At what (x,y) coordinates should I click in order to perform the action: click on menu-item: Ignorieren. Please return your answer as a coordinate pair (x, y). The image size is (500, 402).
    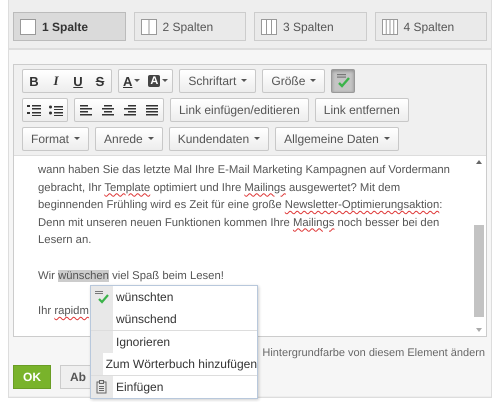
    Looking at the image, I should click on (174, 342).